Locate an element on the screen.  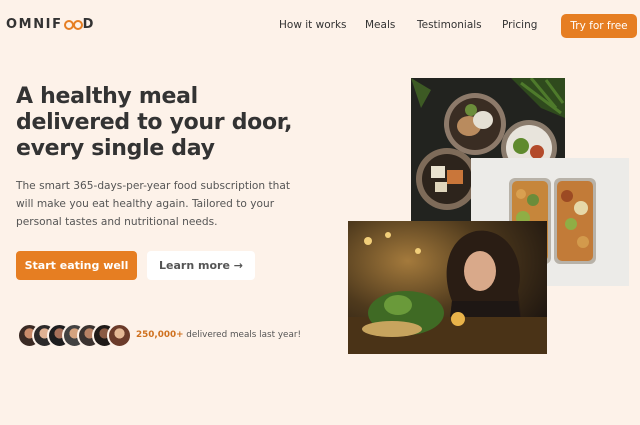
logo-text-start: OMNIF is located at coordinates (34, 24).